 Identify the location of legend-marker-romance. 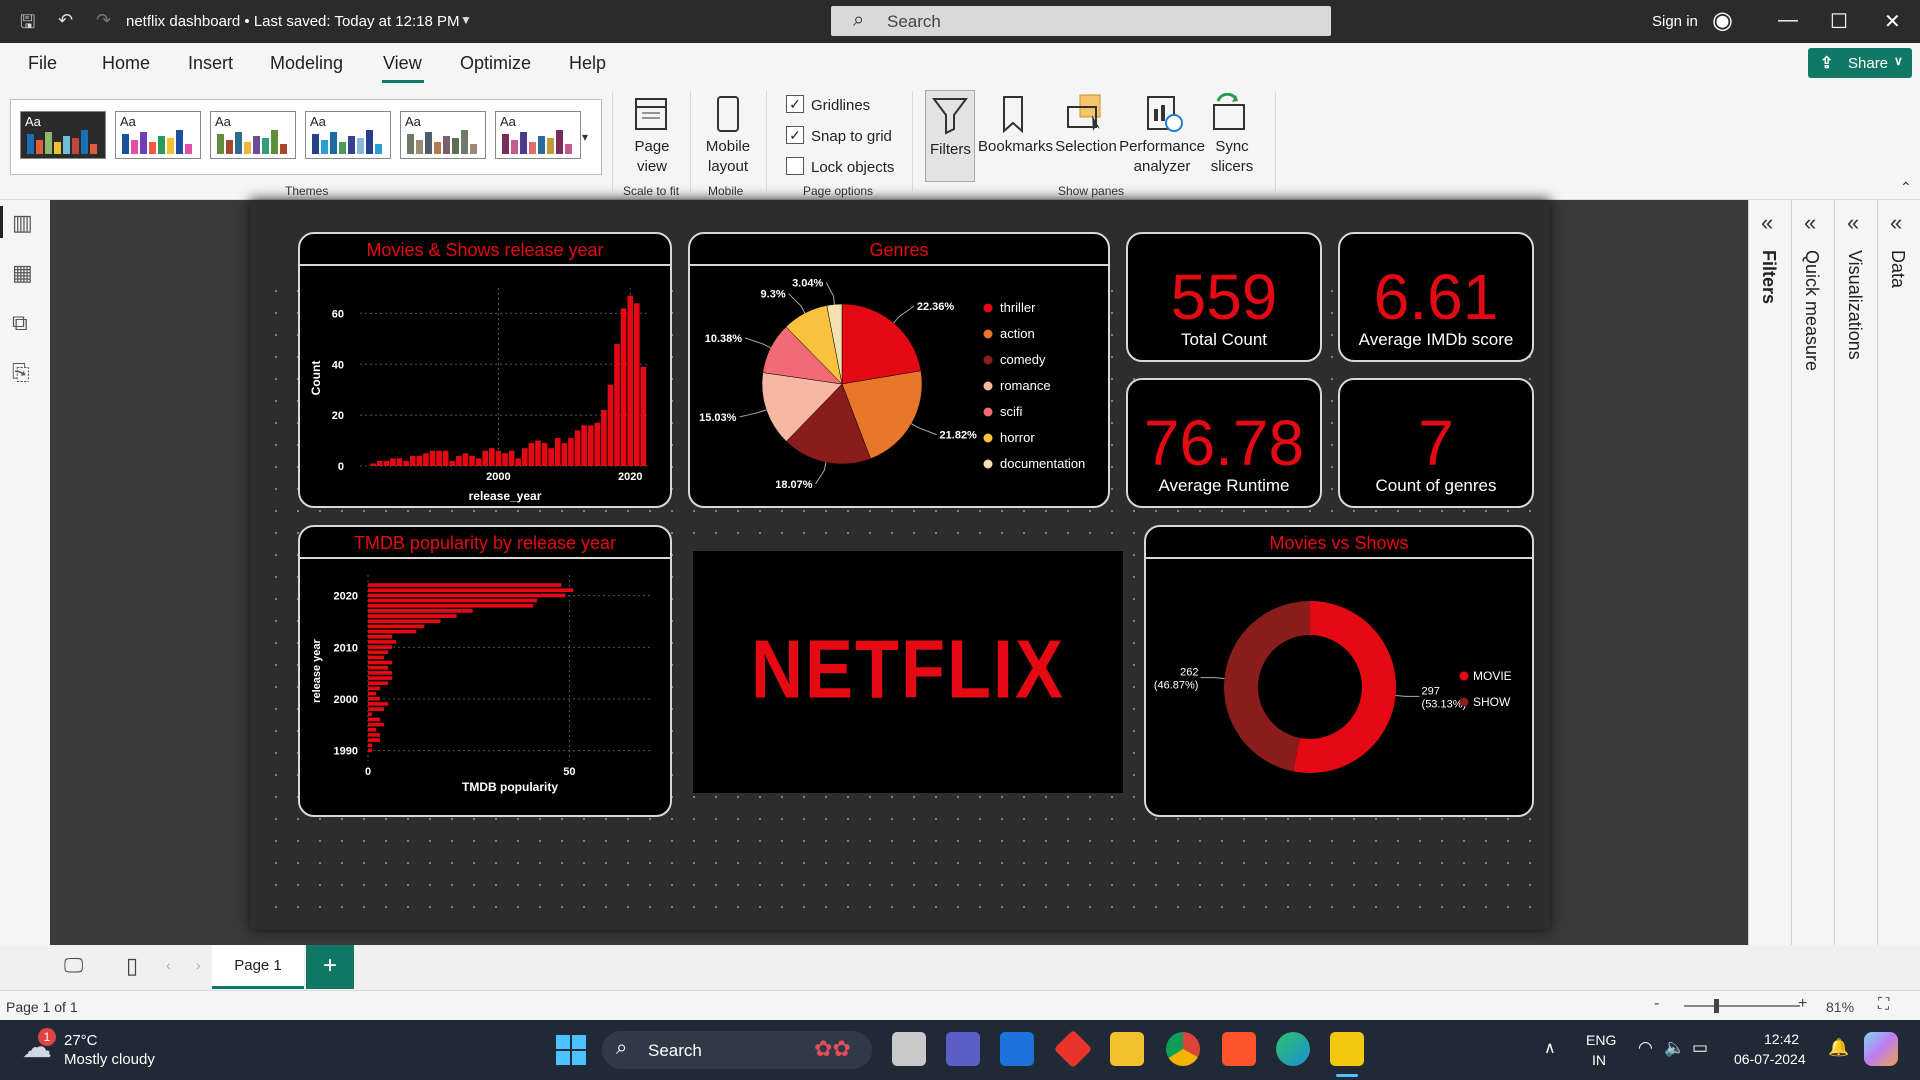
(988, 386).